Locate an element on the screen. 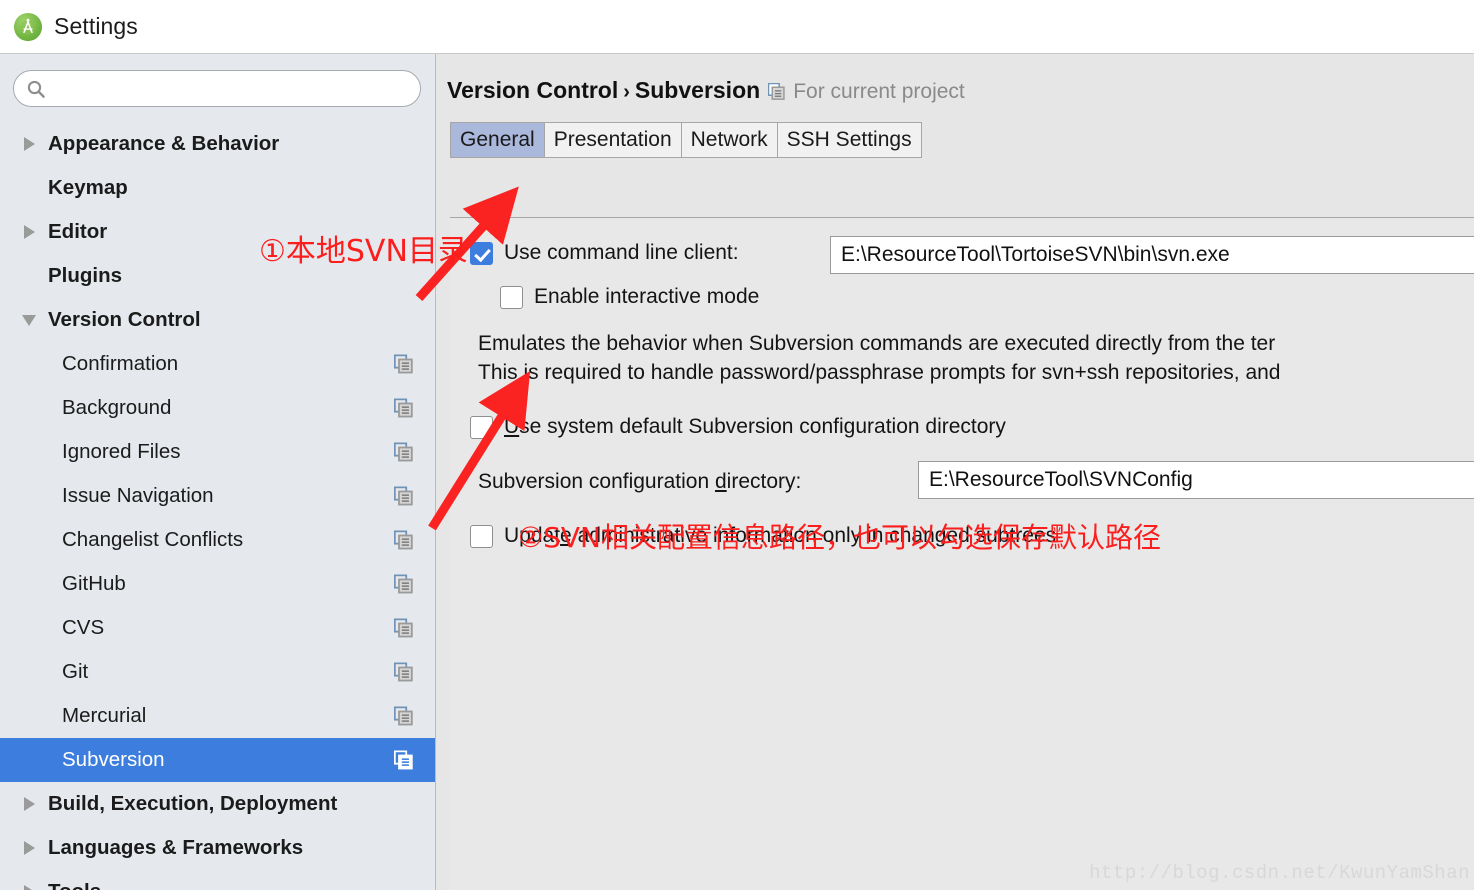 The height and width of the screenshot is (890, 1474). sidebar-item-version-control: Version Control is located at coordinates (217, 320).